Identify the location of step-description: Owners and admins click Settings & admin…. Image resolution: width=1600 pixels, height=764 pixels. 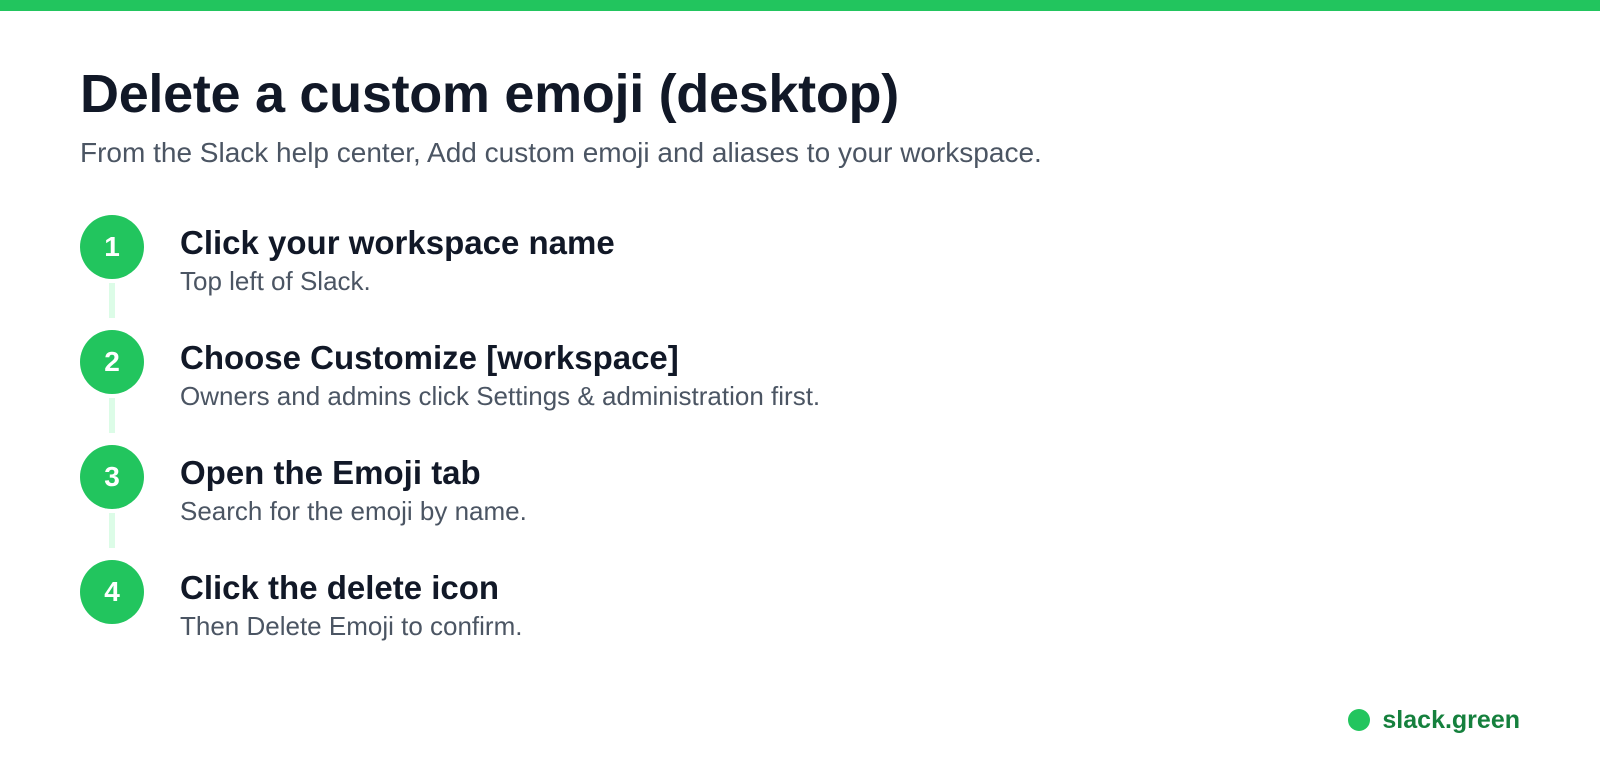
(500, 396).